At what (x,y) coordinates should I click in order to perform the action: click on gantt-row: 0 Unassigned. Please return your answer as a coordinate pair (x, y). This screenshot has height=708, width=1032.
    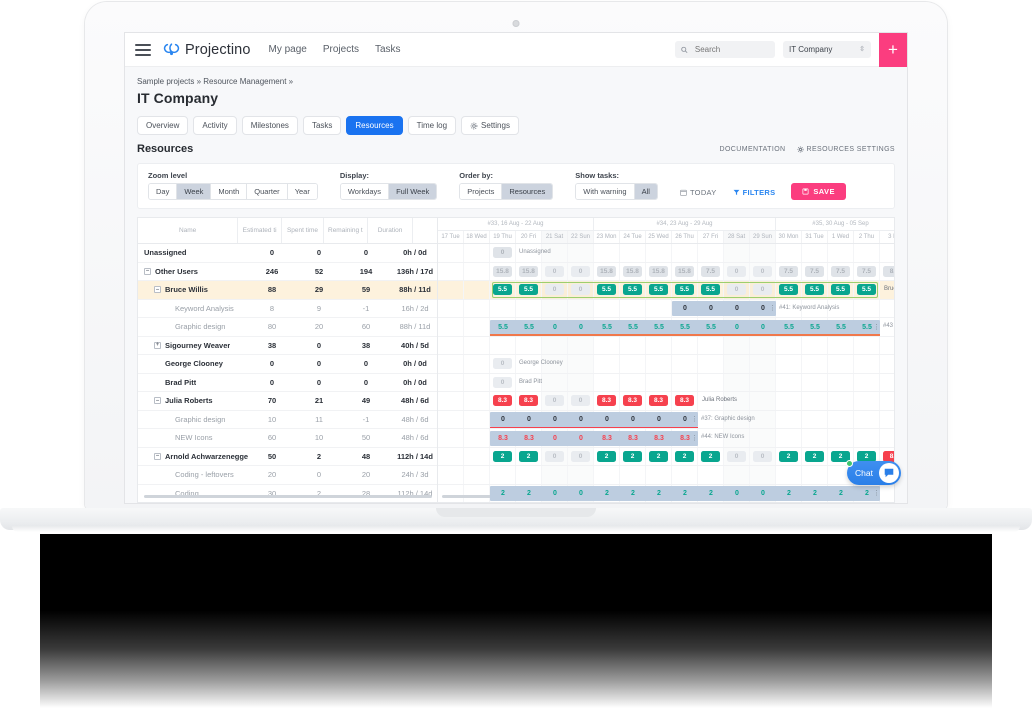
    Looking at the image, I should click on (666, 253).